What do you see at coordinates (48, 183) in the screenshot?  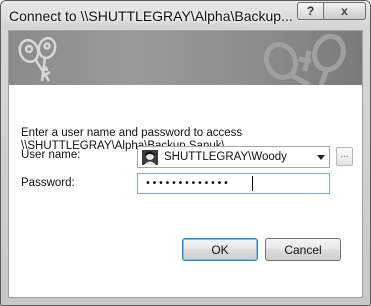 I see `password-label: Password:` at bounding box center [48, 183].